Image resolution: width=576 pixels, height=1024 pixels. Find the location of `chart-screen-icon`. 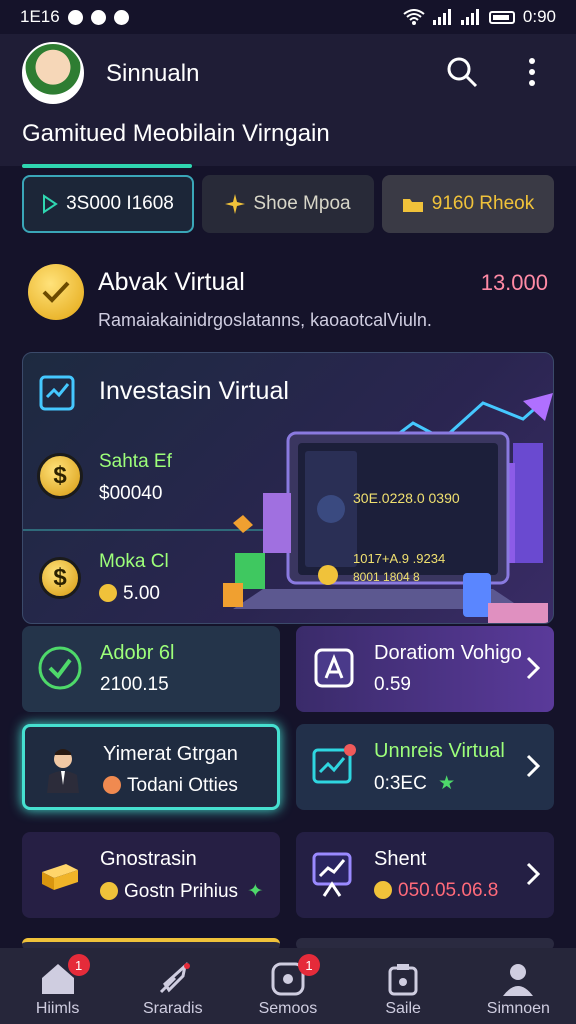

chart-screen-icon is located at coordinates (332, 874).